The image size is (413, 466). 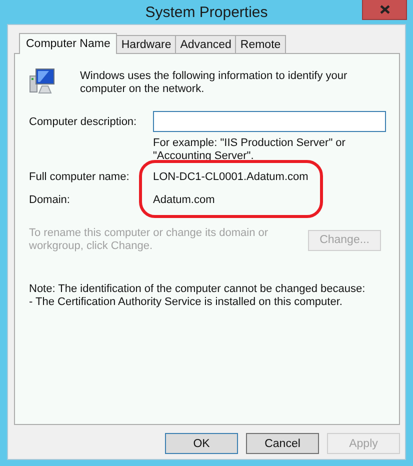 I want to click on note-text: - The Certification Authority Service is installed on this computer., so click(x=186, y=302).